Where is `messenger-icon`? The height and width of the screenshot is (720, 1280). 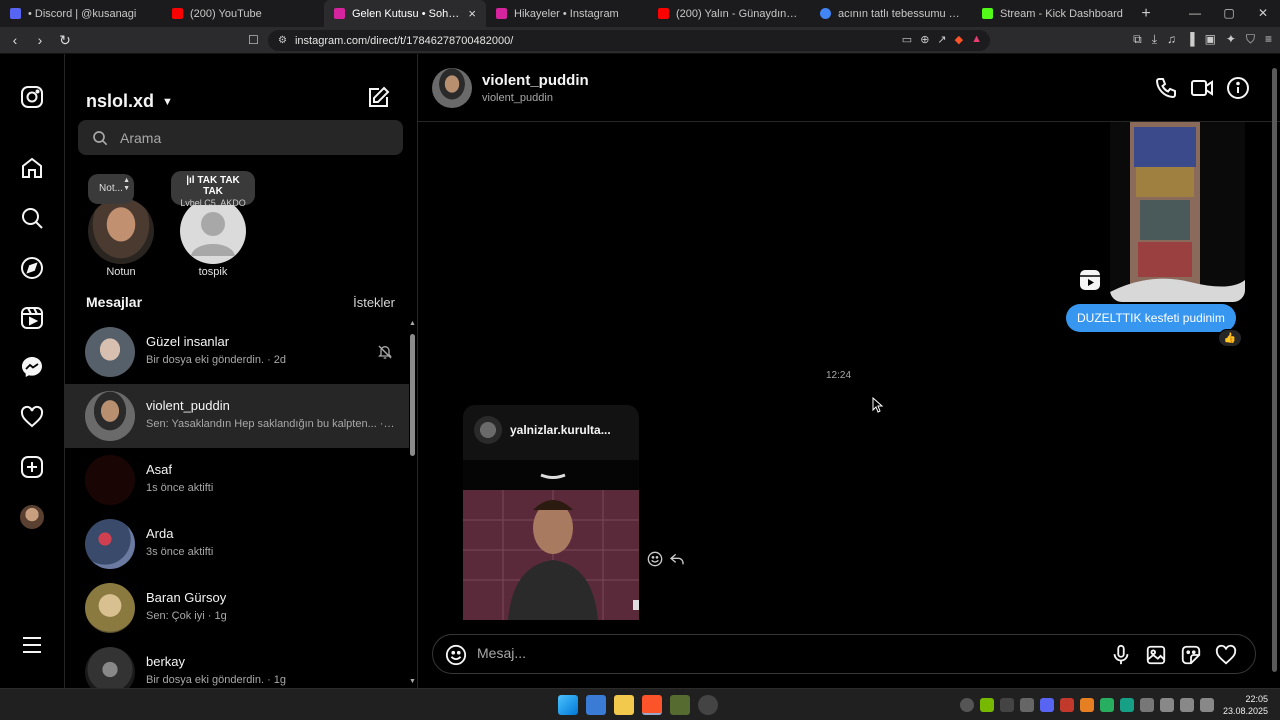
messenger-icon is located at coordinates (32, 367).